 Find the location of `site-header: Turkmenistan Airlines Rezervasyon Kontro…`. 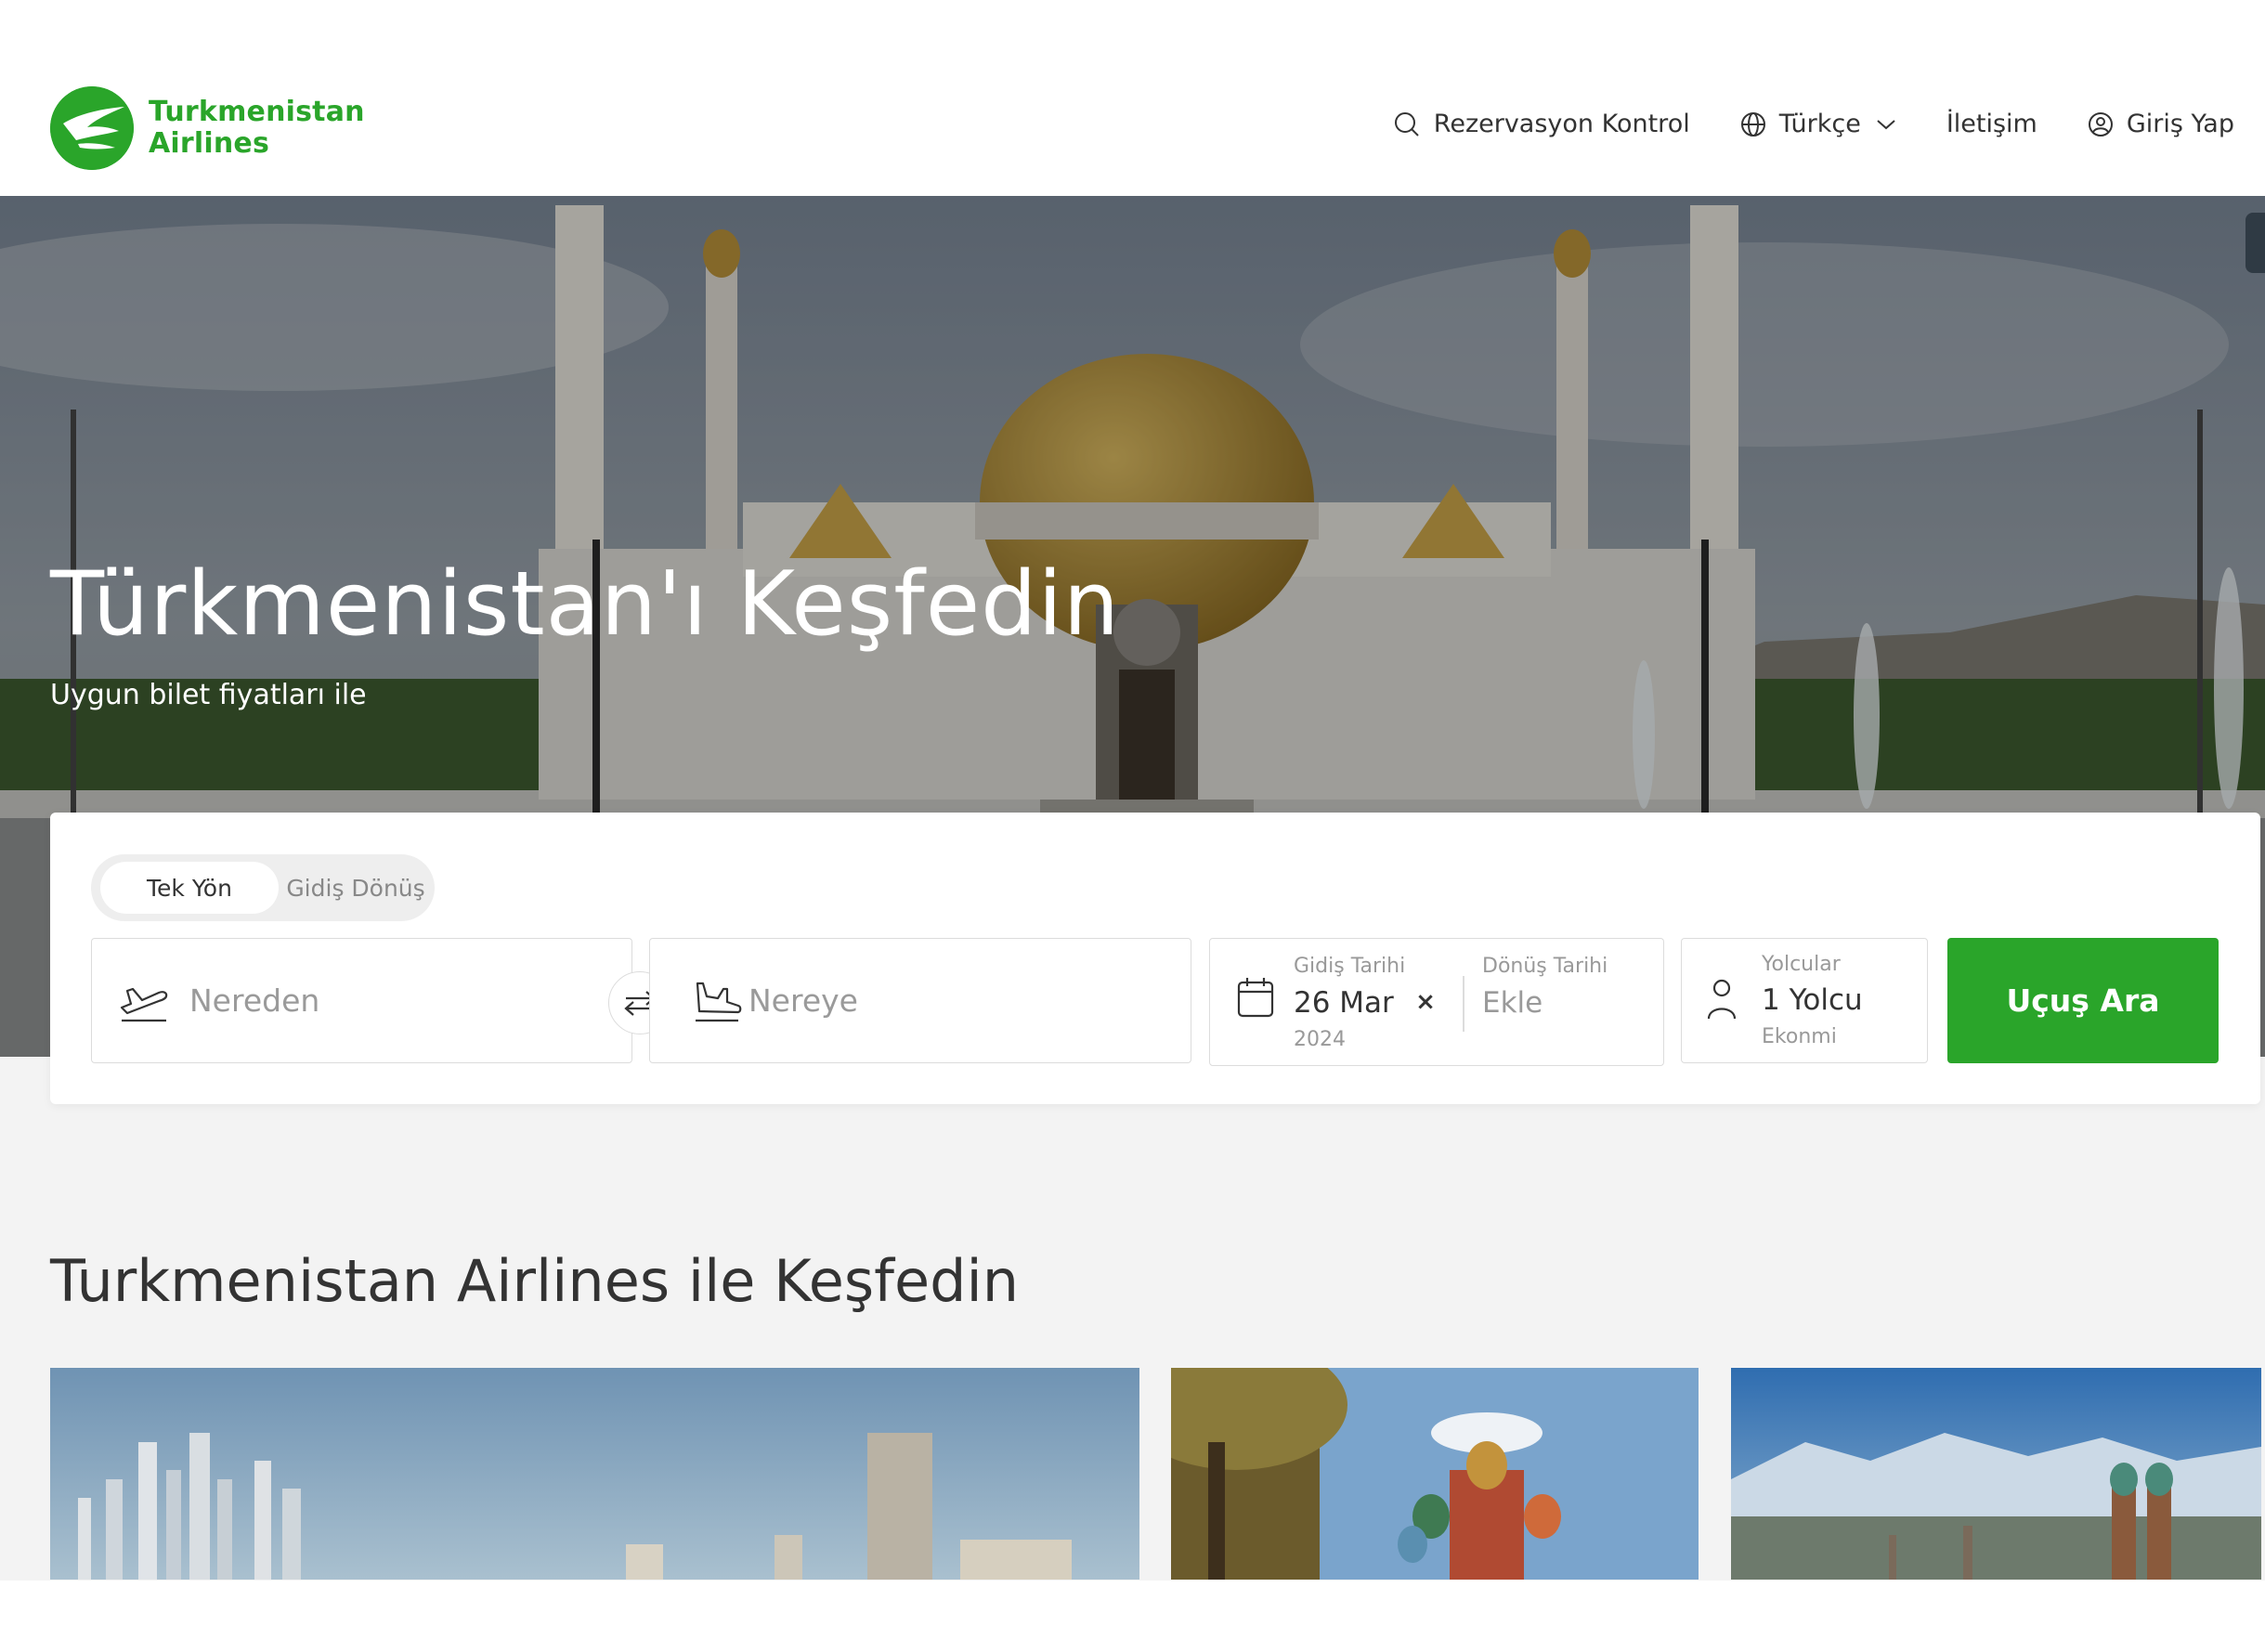

site-header: Turkmenistan Airlines Rezervasyon Kontro… is located at coordinates (1132, 98).